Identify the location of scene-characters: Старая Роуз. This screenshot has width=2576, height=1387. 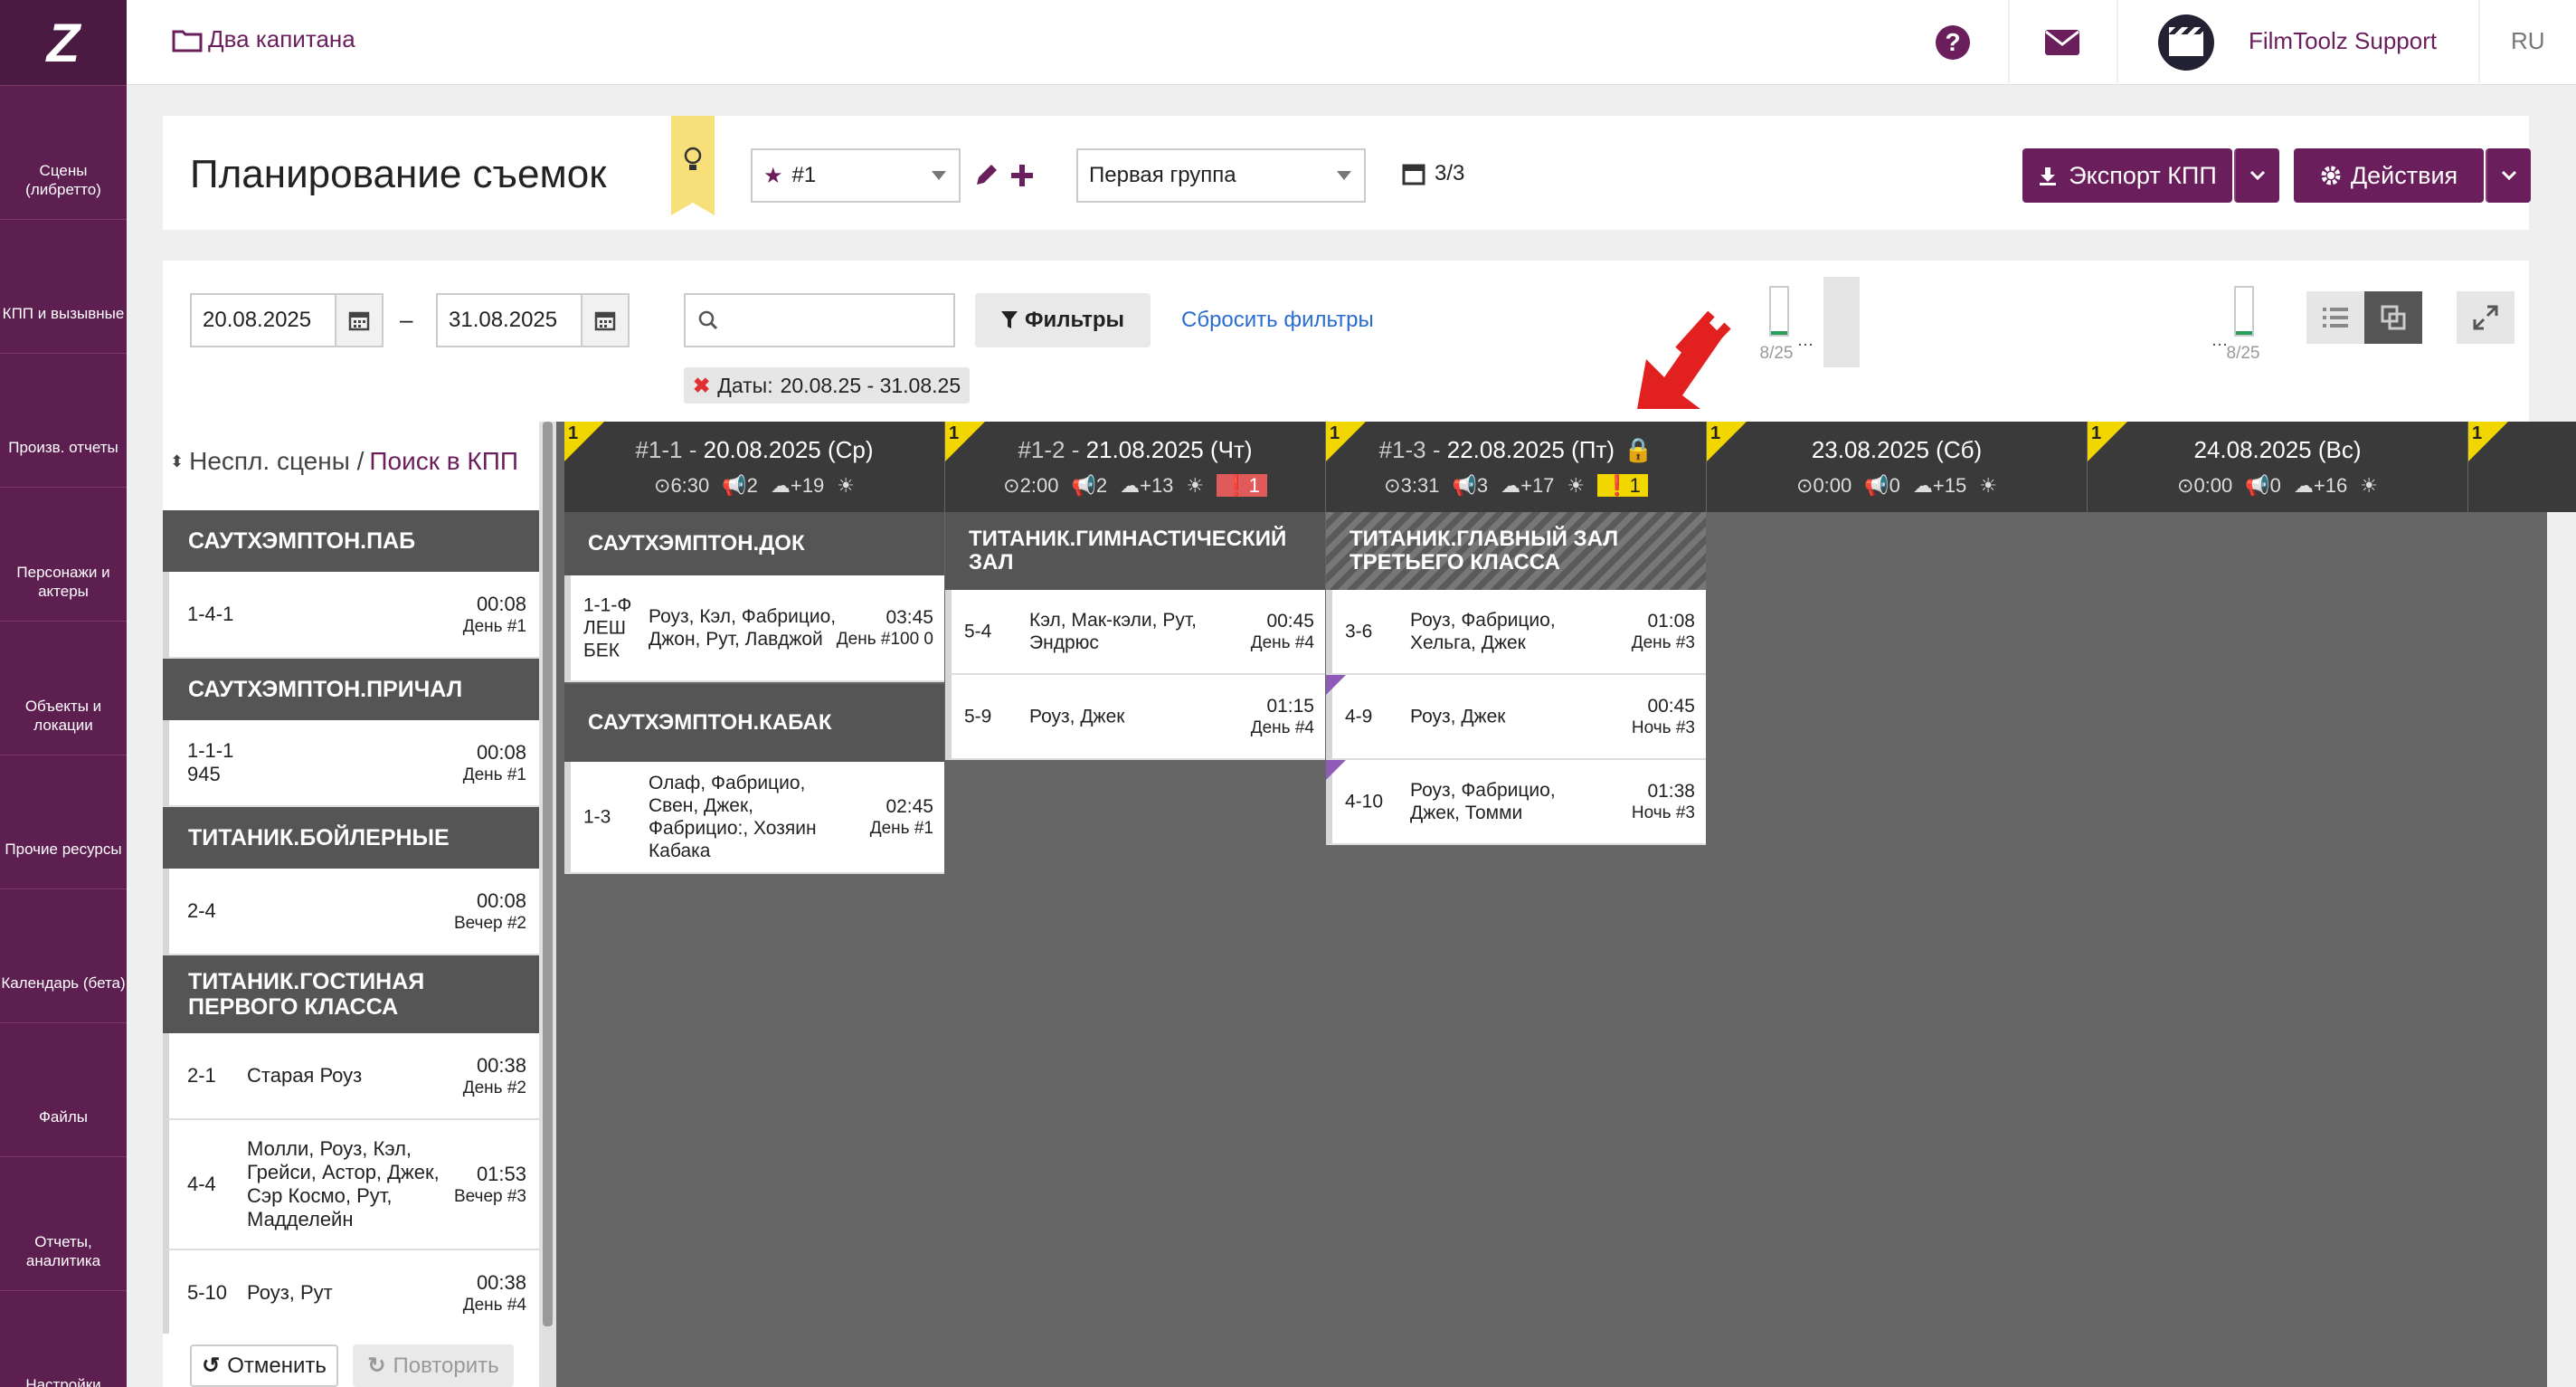
(305, 1076).